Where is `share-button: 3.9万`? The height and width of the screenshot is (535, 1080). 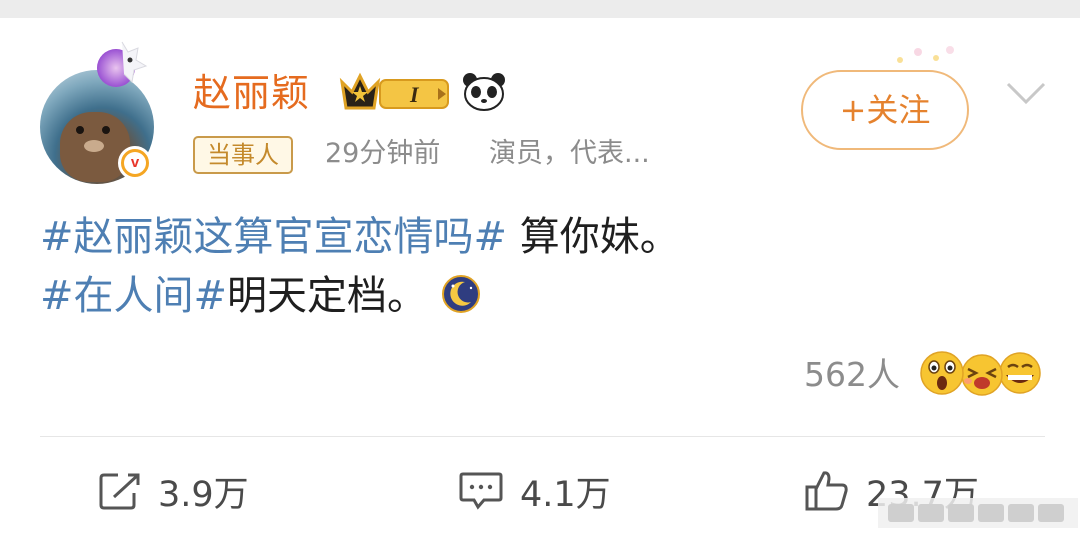 share-button: 3.9万 is located at coordinates (173, 491).